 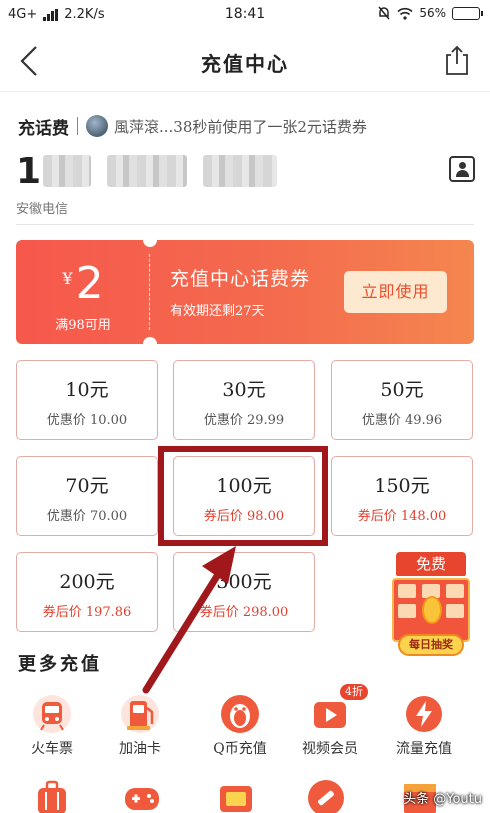 What do you see at coordinates (405, 13) in the screenshot?
I see `wifi-icon` at bounding box center [405, 13].